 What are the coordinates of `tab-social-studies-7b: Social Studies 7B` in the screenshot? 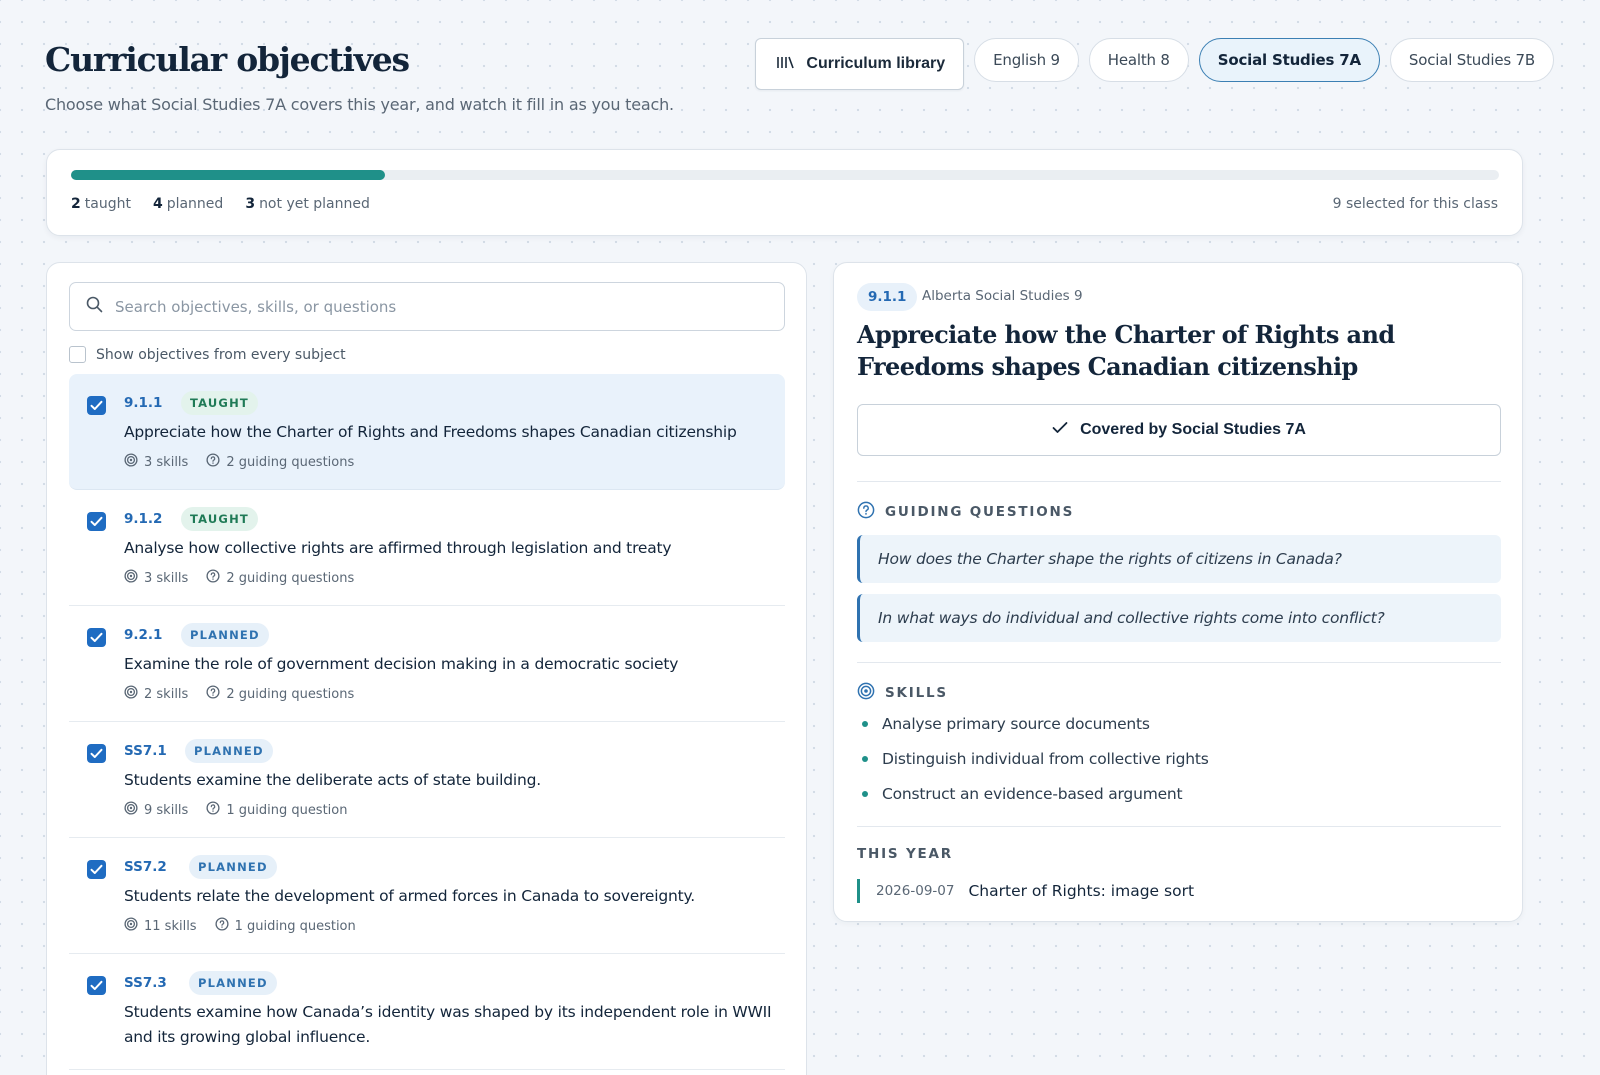 It's located at (1471, 60).